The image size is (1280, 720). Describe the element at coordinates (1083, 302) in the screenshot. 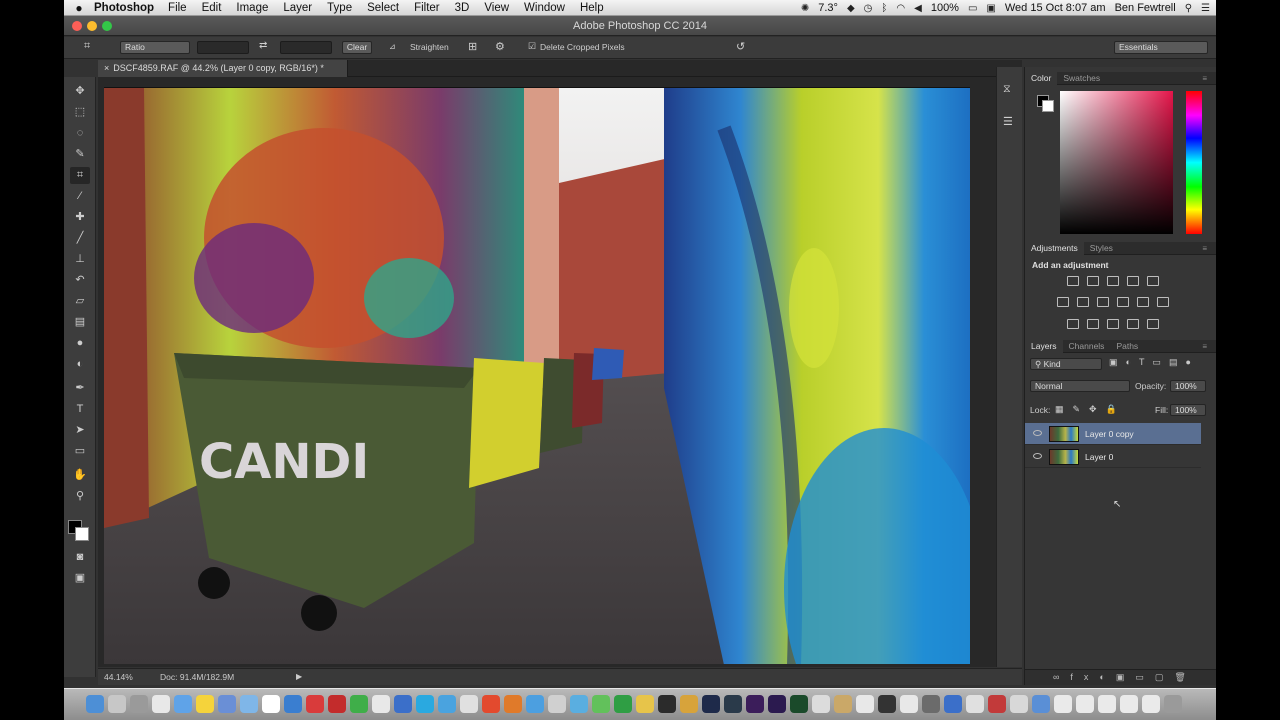

I see `color-balance-icon` at that location.